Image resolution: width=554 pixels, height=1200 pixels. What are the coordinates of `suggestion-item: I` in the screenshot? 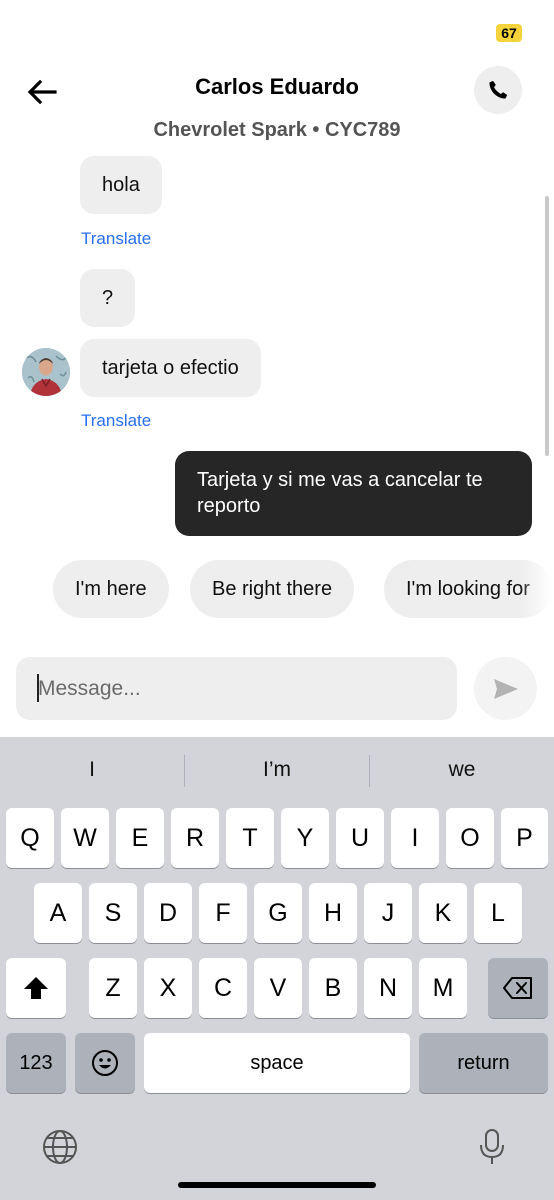 It's located at (92, 770).